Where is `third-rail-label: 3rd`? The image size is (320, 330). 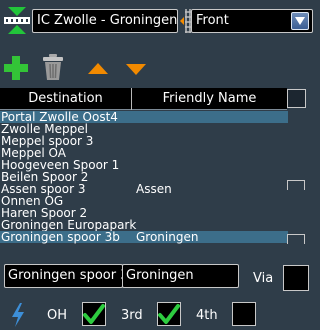
third-rail-label: 3rd is located at coordinates (132, 315).